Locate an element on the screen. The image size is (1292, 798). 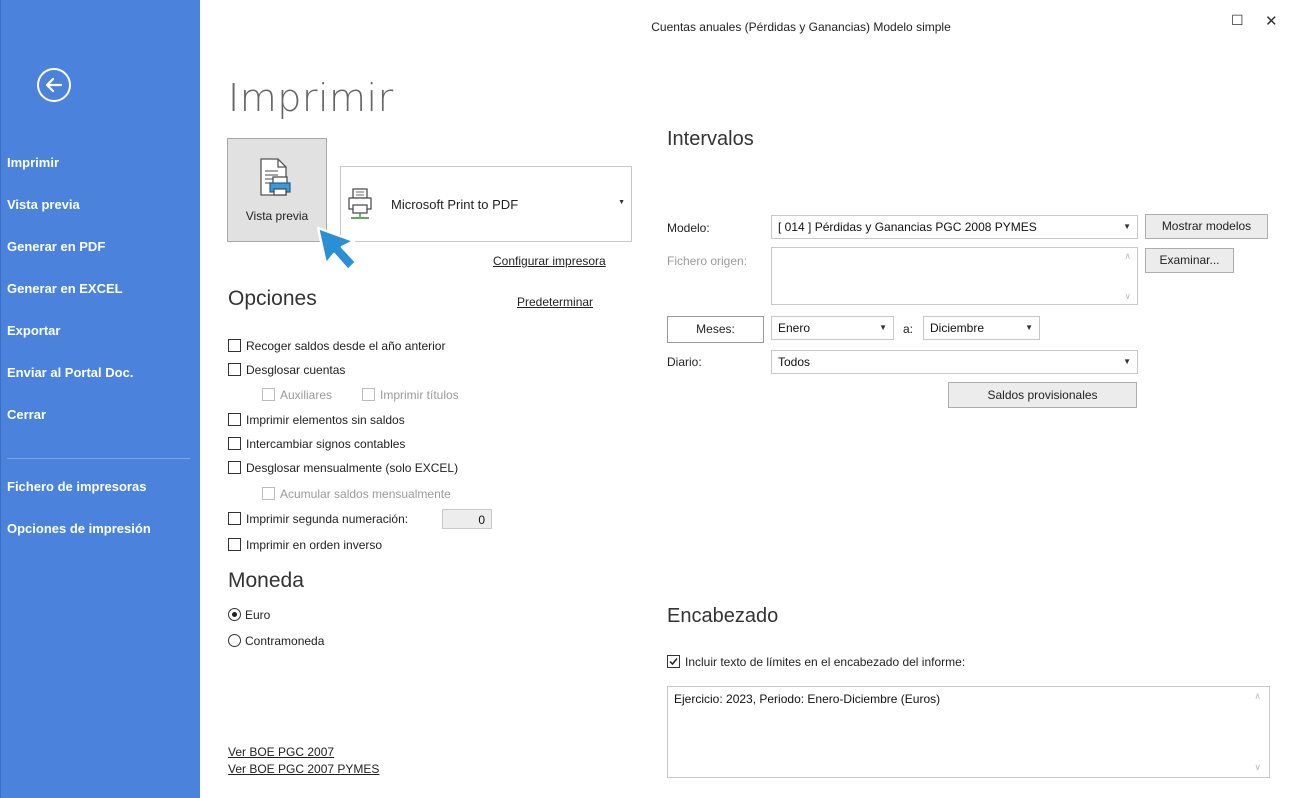
close-icon: ✕ is located at coordinates (1271, 21).